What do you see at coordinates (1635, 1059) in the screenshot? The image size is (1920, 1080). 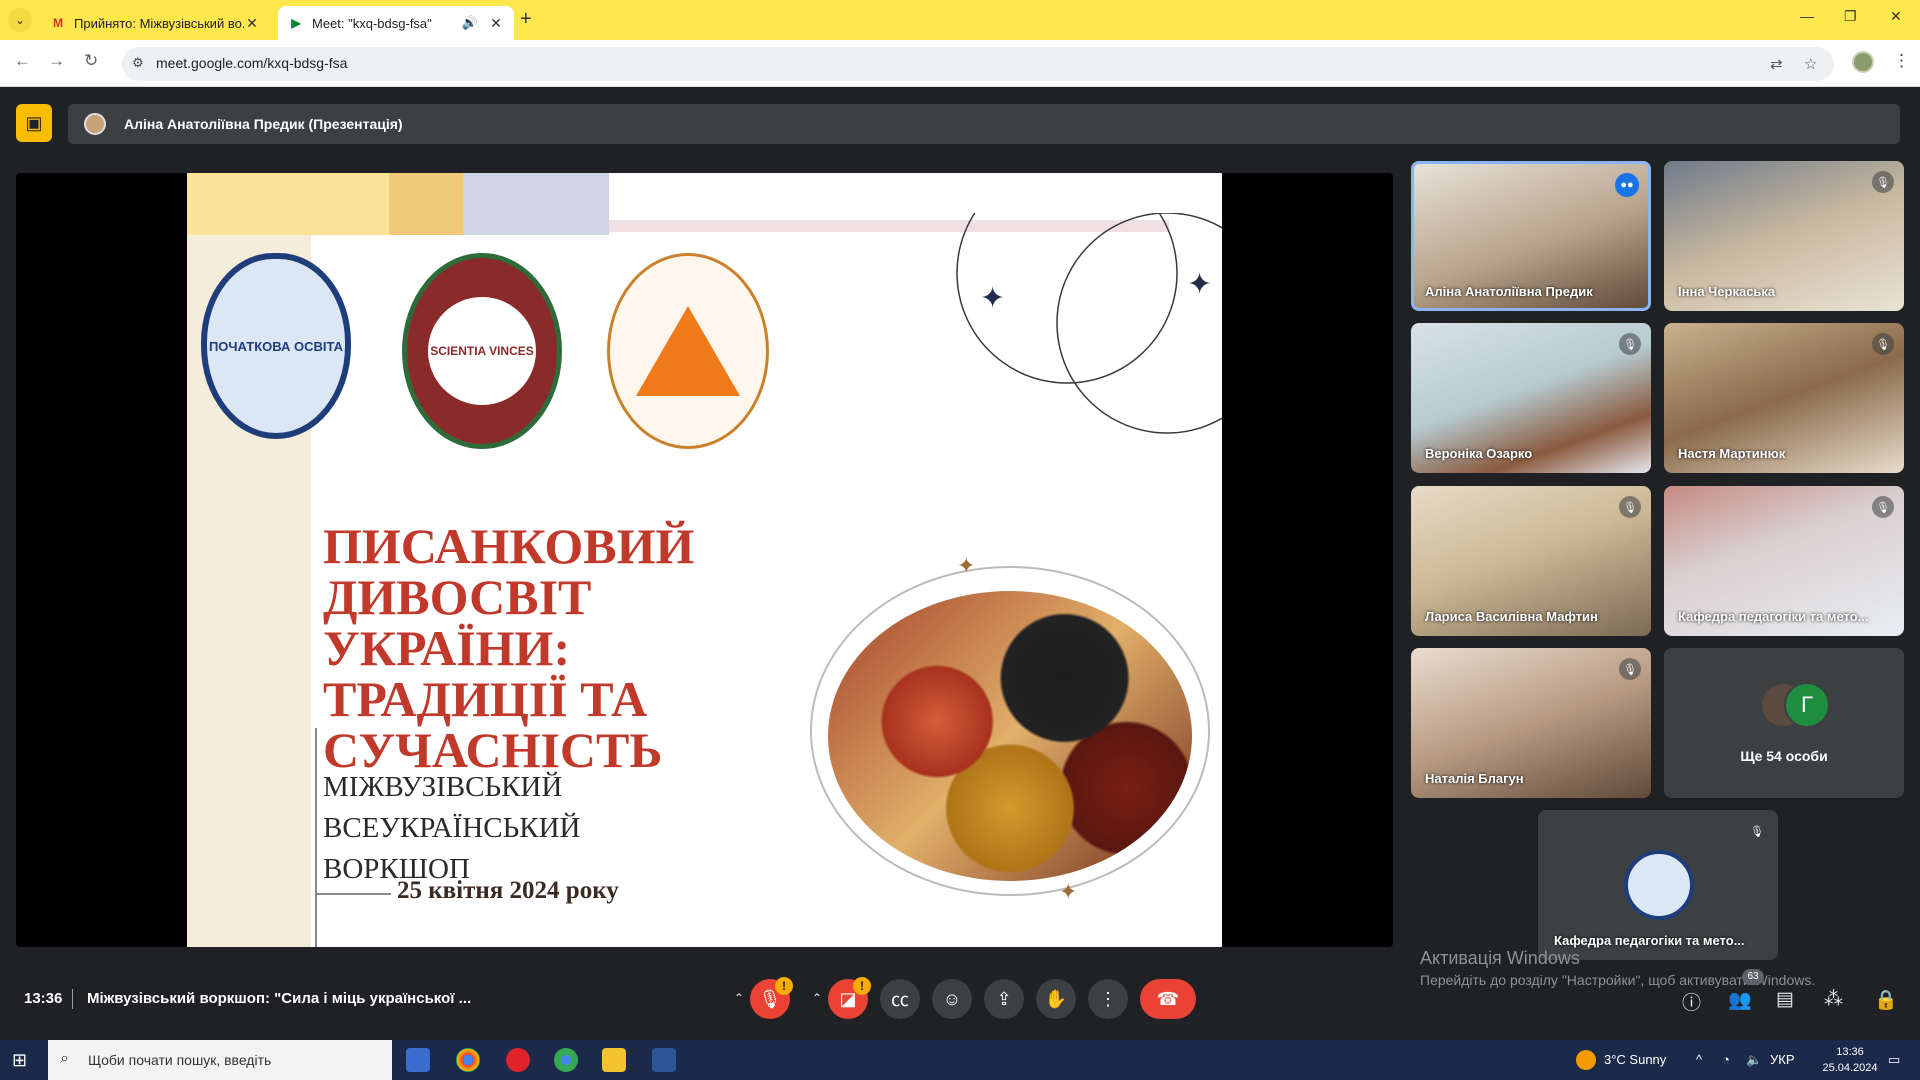 I see `weather-text: 3°C Sunny` at bounding box center [1635, 1059].